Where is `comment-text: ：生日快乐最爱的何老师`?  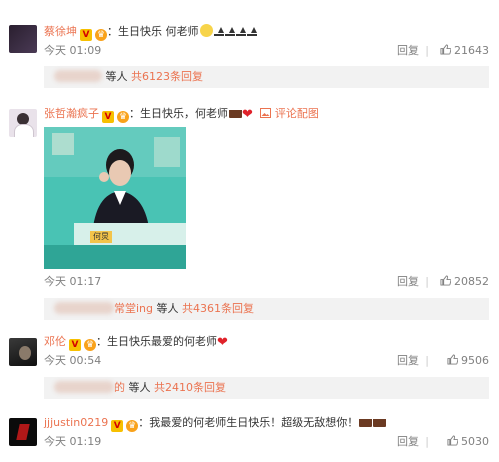 comment-text: ：生日快乐最爱的何老师 is located at coordinates (156, 341).